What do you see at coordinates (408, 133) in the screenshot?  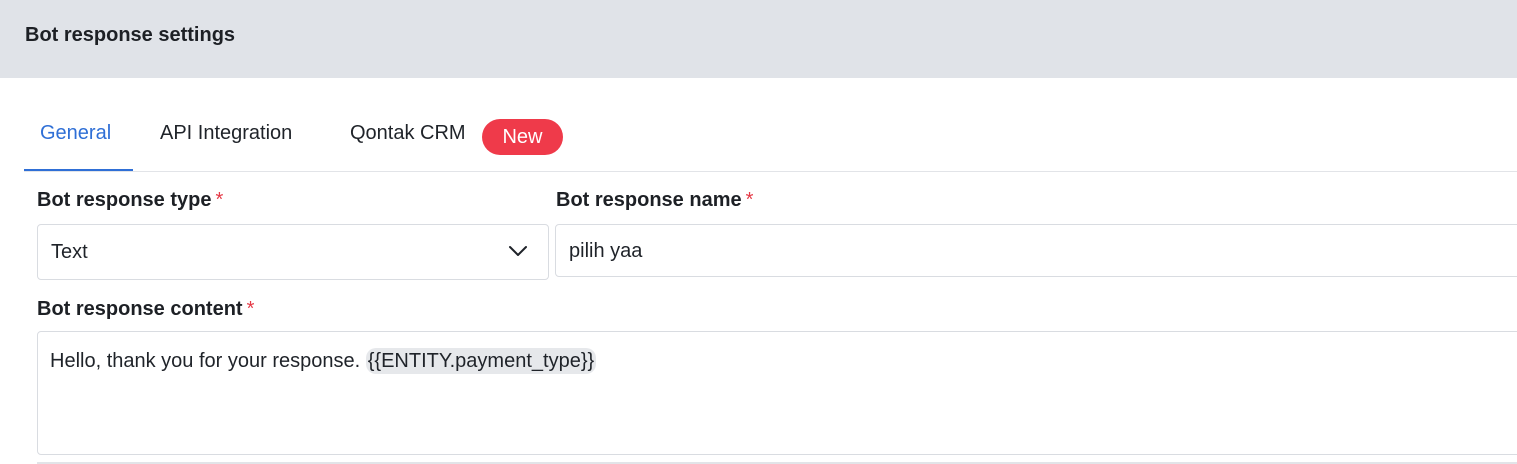 I see `tab-qontak-crm: Qontak CRM` at bounding box center [408, 133].